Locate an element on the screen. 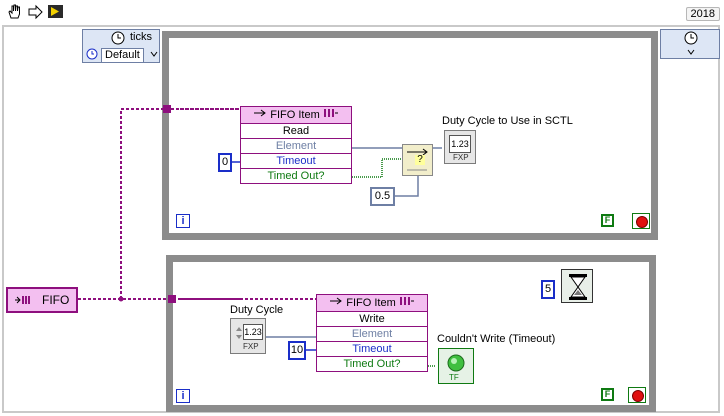 The image size is (724, 416). wait-node is located at coordinates (577, 286).